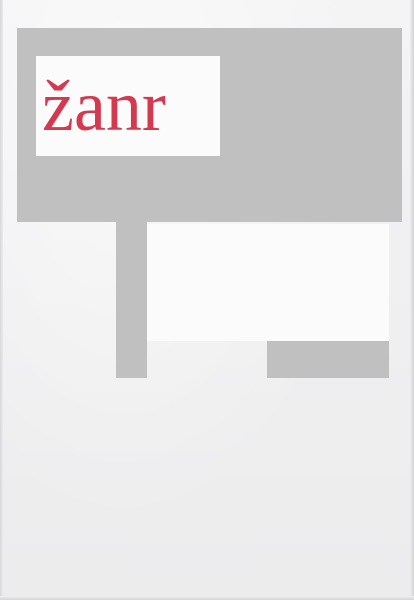  What do you see at coordinates (131, 300) in the screenshot?
I see `redacted-block-stem` at bounding box center [131, 300].